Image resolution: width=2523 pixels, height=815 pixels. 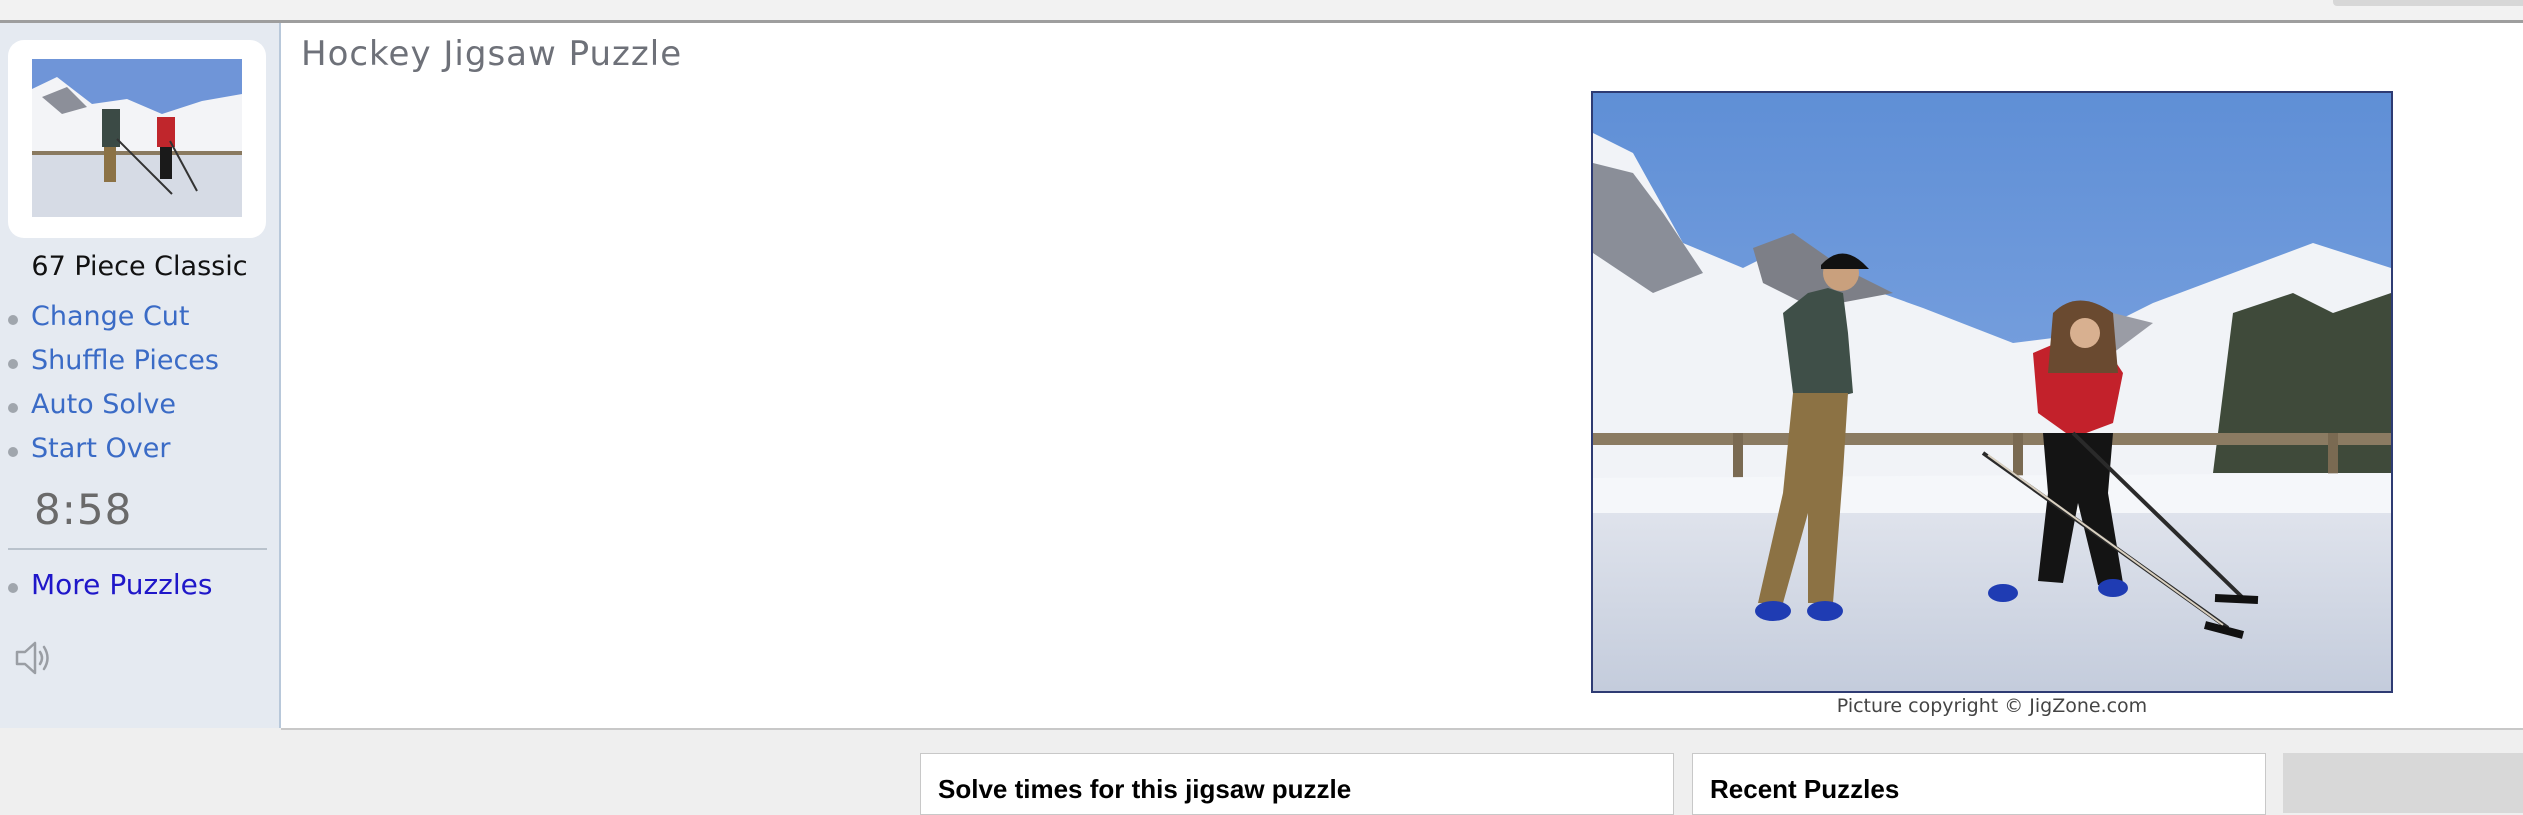 I want to click on page-title: Hockey Jigsaw Puzzle, so click(x=492, y=54).